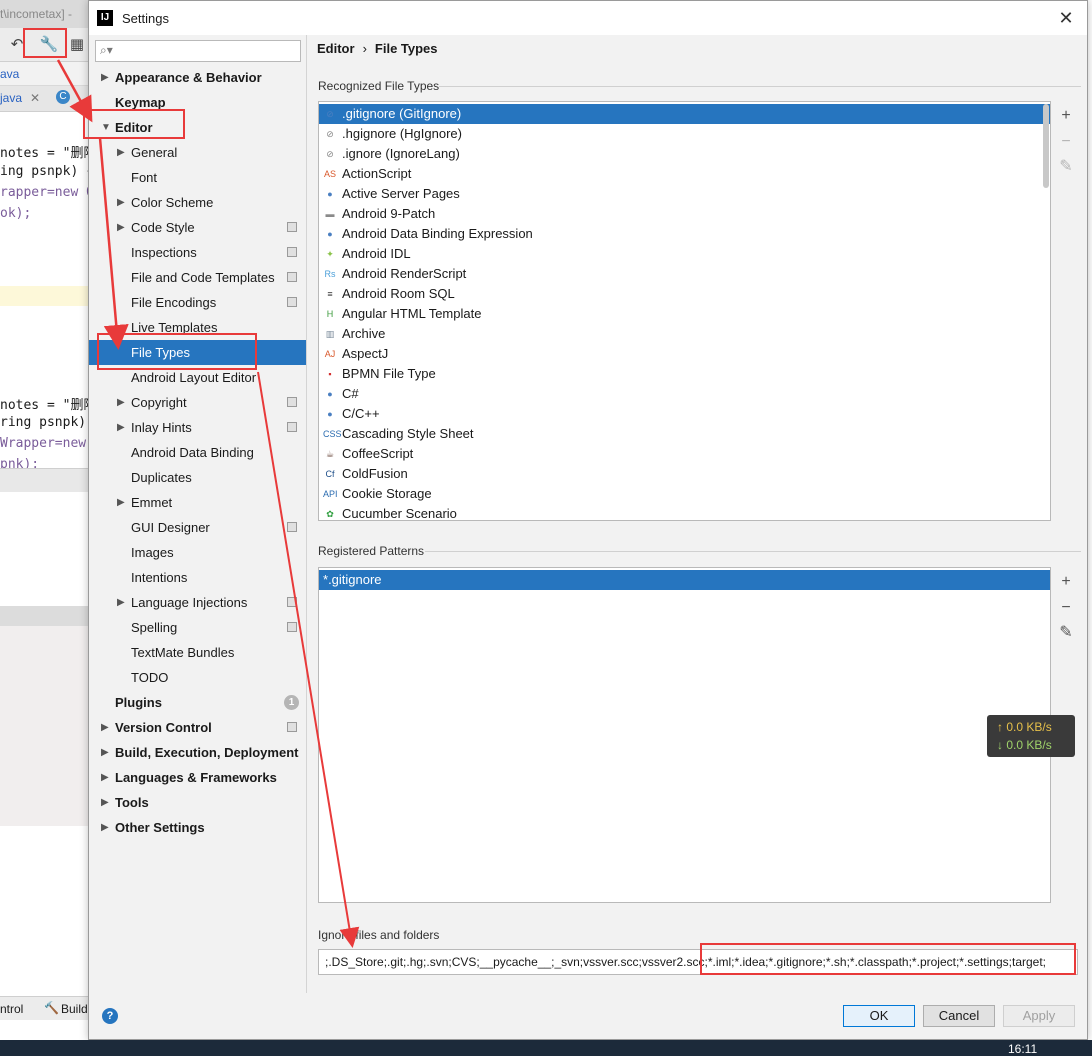  I want to click on arrow-file-types-to-ignore, so click(308, 659).